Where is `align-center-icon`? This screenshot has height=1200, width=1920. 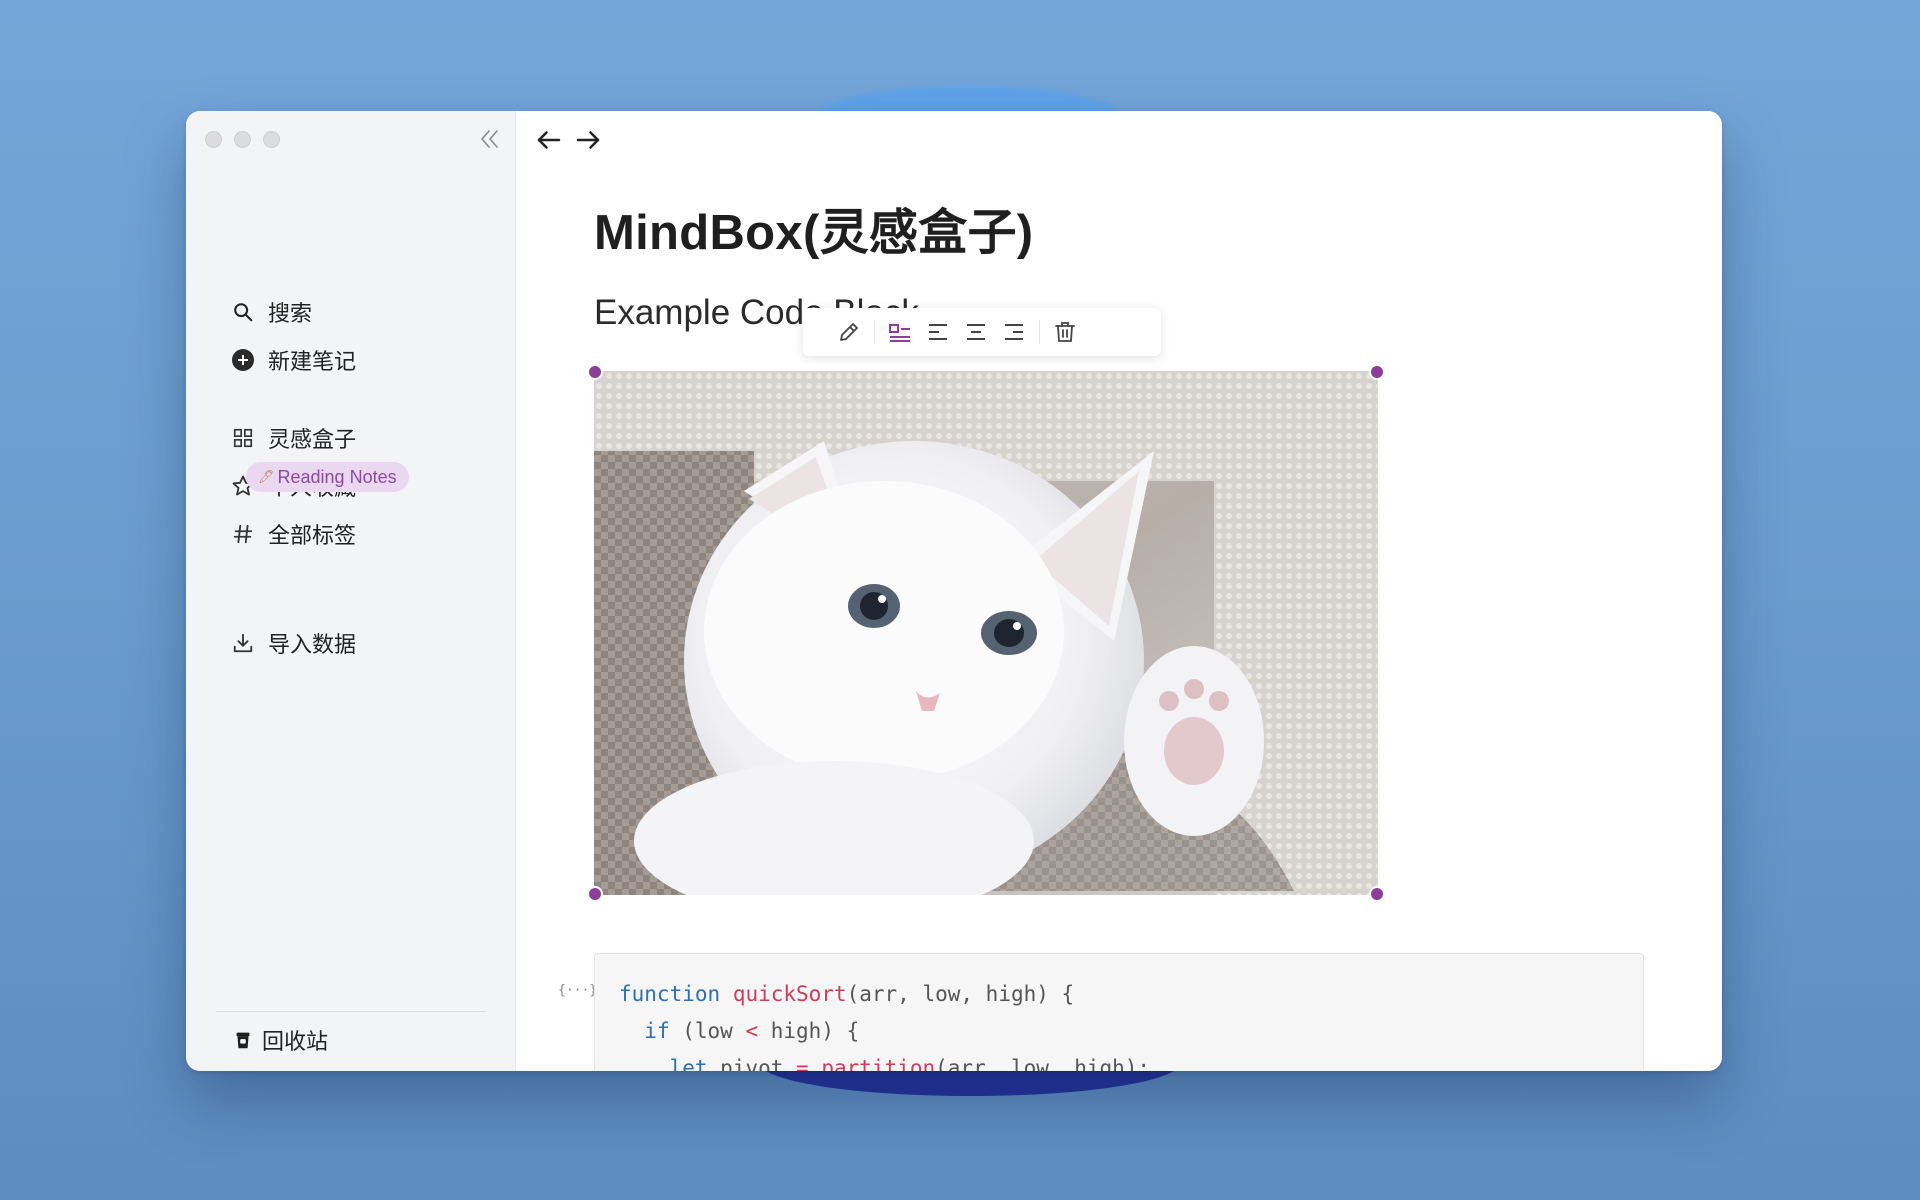
align-center-icon is located at coordinates (976, 332).